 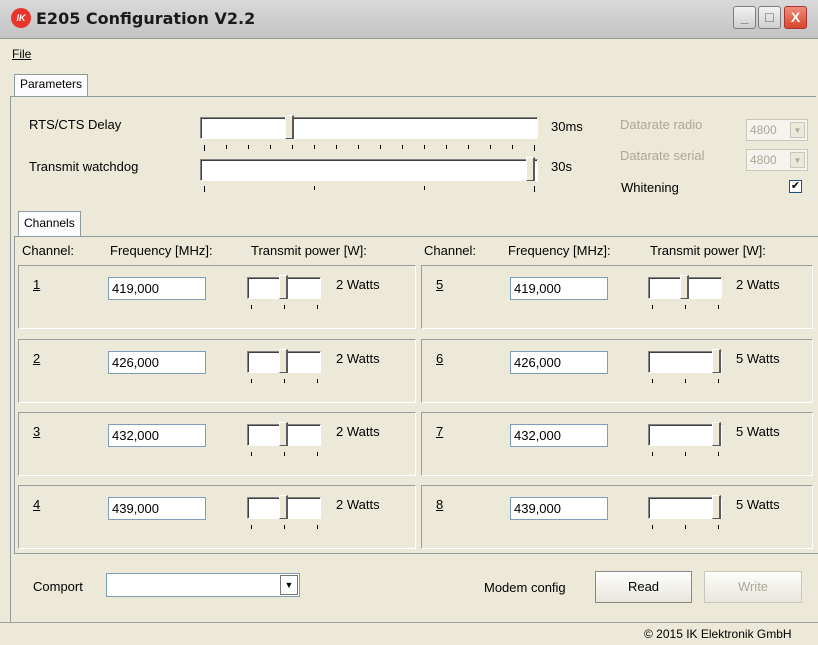 What do you see at coordinates (409, 633) in the screenshot?
I see `status-bar: © 2015 IK Elektronik GmbH` at bounding box center [409, 633].